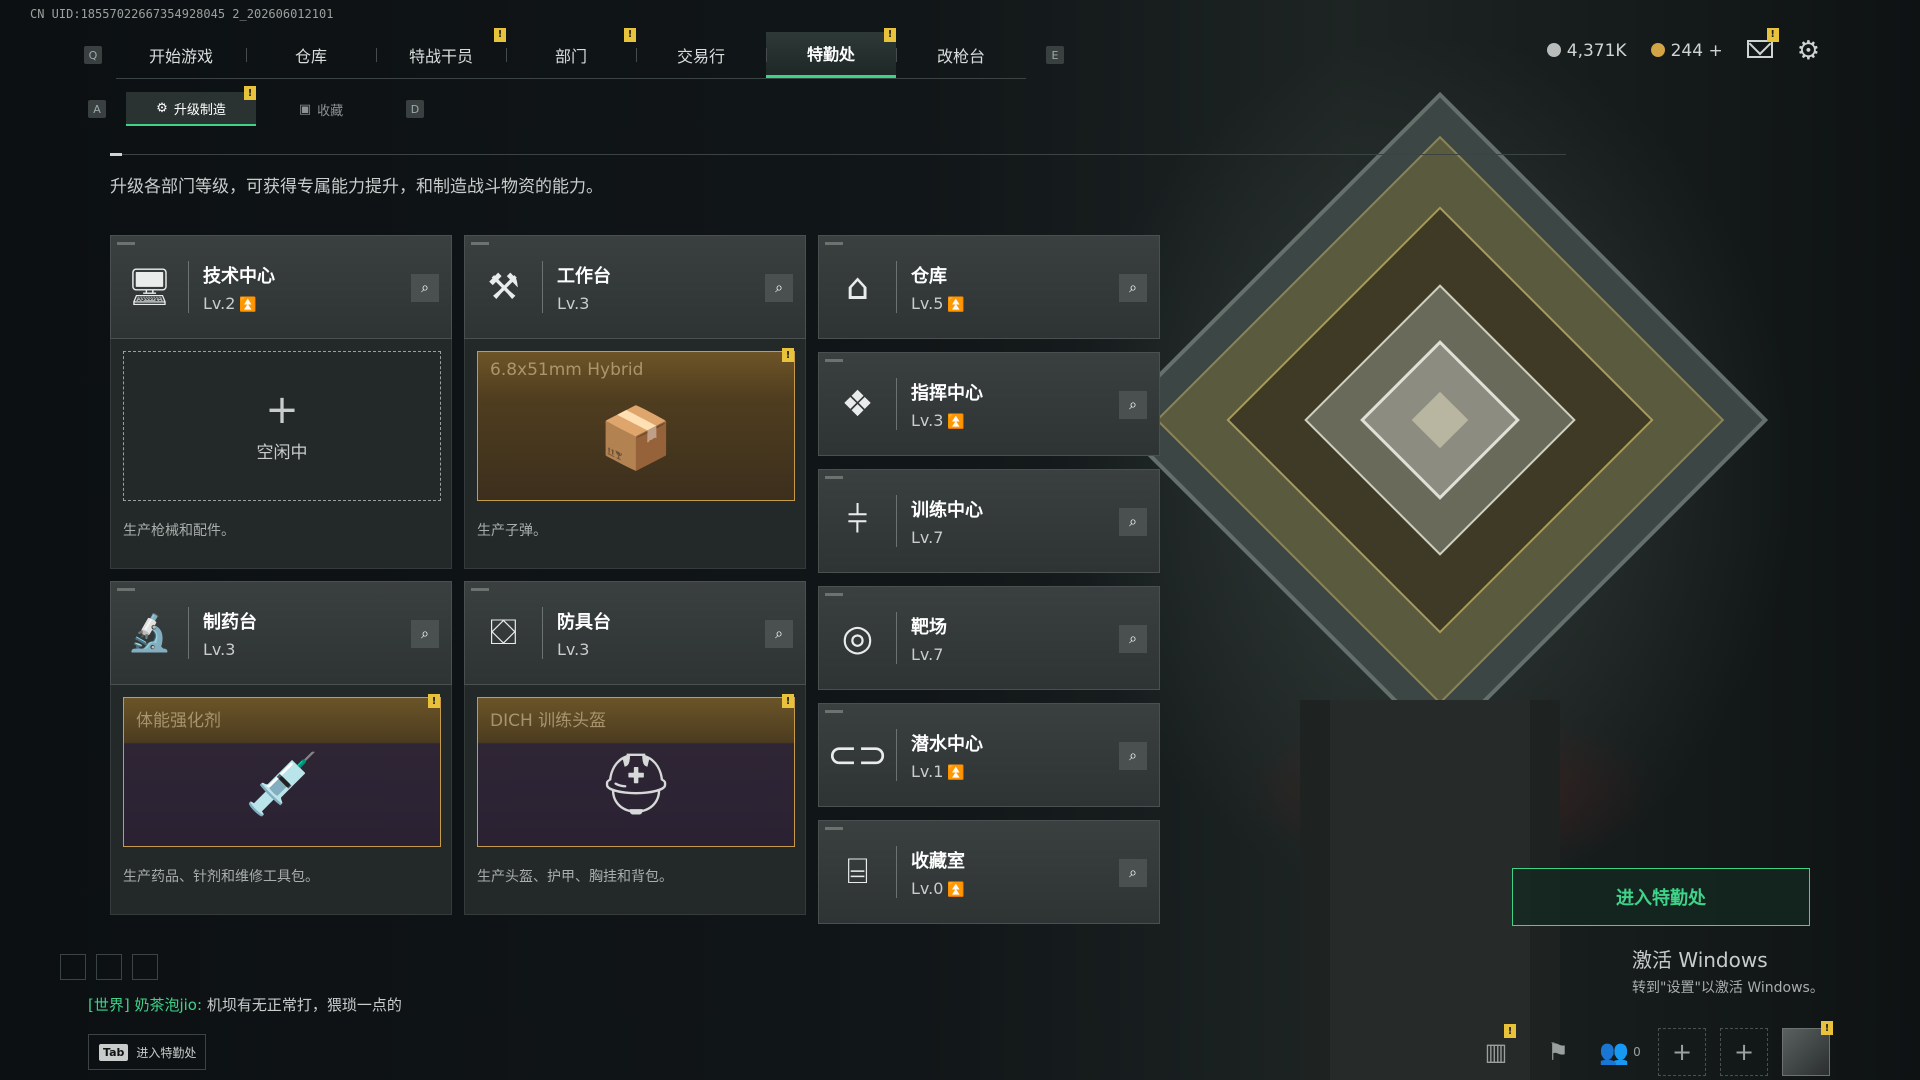 This screenshot has width=1920, height=1080. What do you see at coordinates (281, 633) in the screenshot?
I see `workshop-card-pharmacy: 🔬 制药台 Lv.3 ⌕` at bounding box center [281, 633].